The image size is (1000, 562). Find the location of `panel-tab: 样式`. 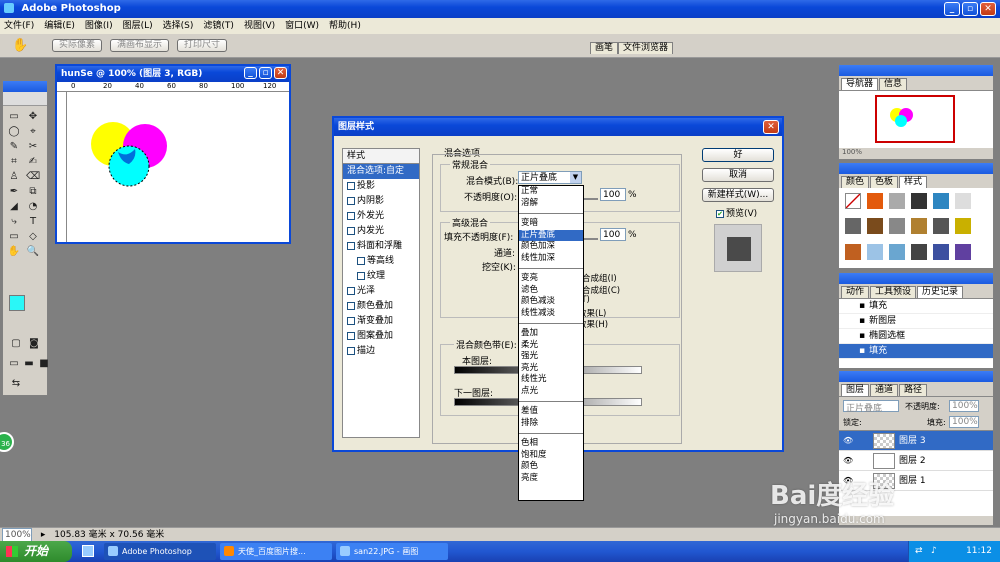

panel-tab: 样式 is located at coordinates (913, 182).